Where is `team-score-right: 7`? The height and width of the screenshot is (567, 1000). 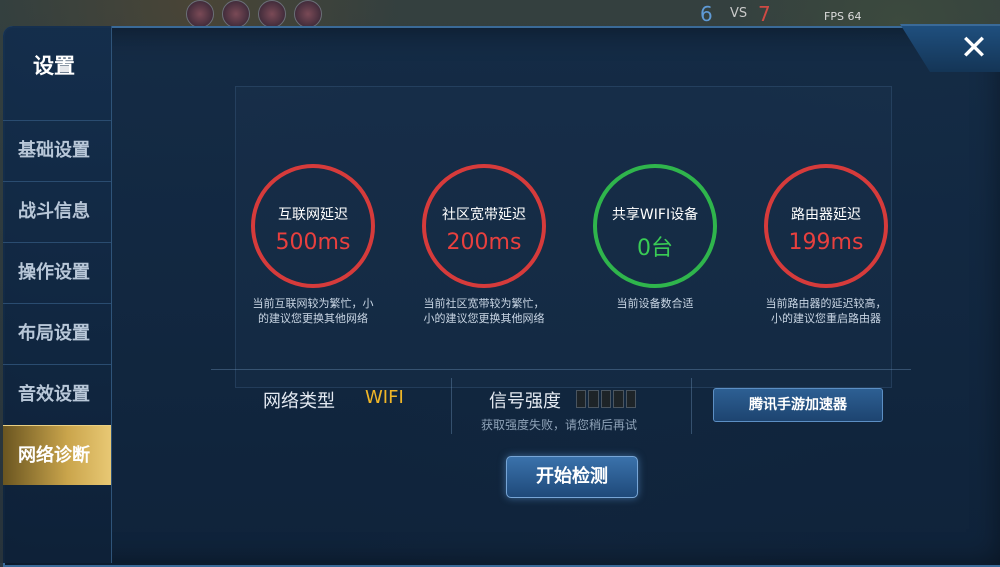 team-score-right: 7 is located at coordinates (764, 14).